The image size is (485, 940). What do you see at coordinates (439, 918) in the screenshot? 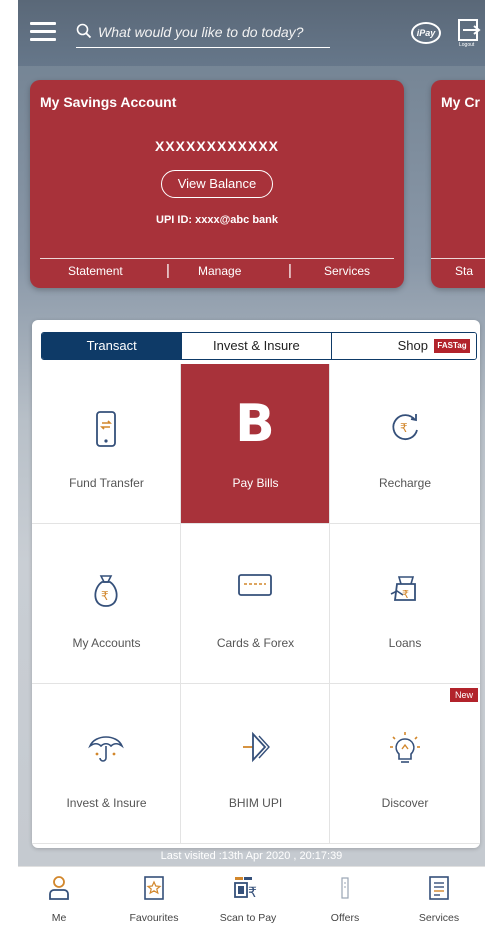
I see `nav-label: Services` at bounding box center [439, 918].